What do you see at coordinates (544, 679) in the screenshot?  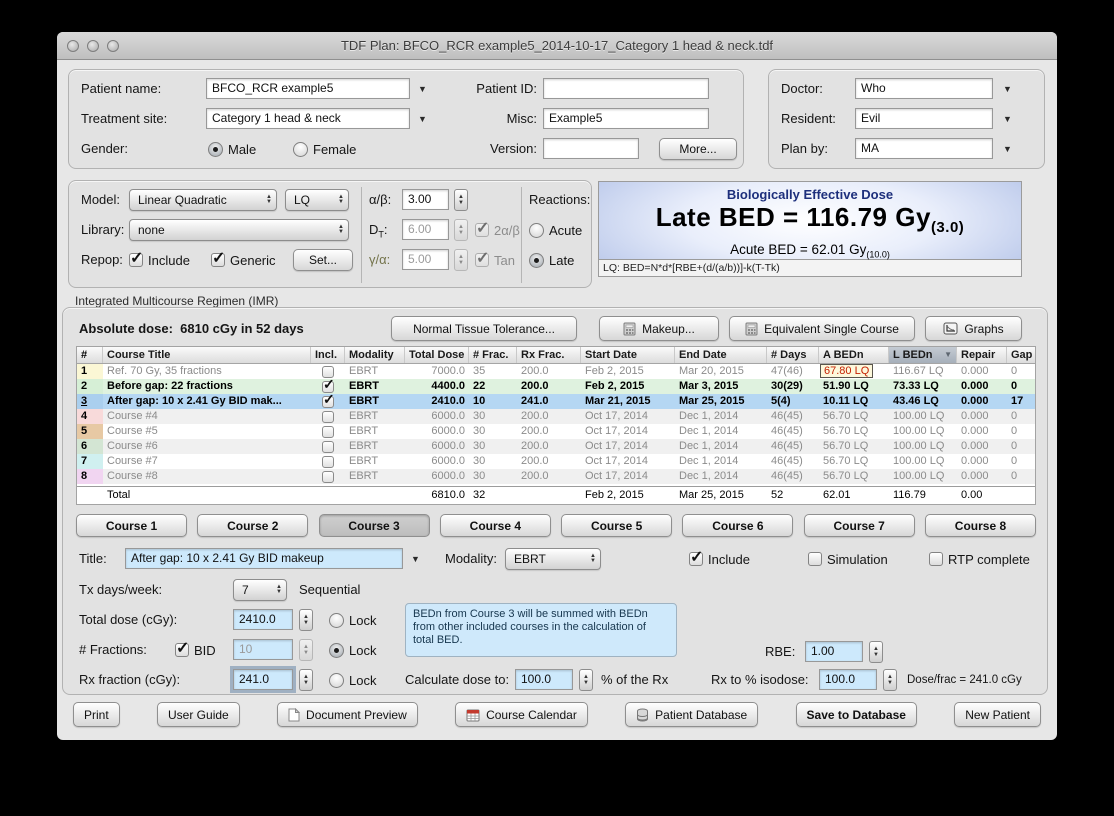 I see `calcdose-field: 100.0` at bounding box center [544, 679].